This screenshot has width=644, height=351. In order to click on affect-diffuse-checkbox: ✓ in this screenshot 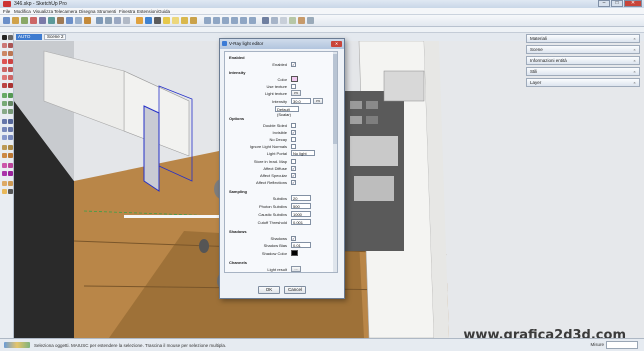, I will do `click(293, 168)`.